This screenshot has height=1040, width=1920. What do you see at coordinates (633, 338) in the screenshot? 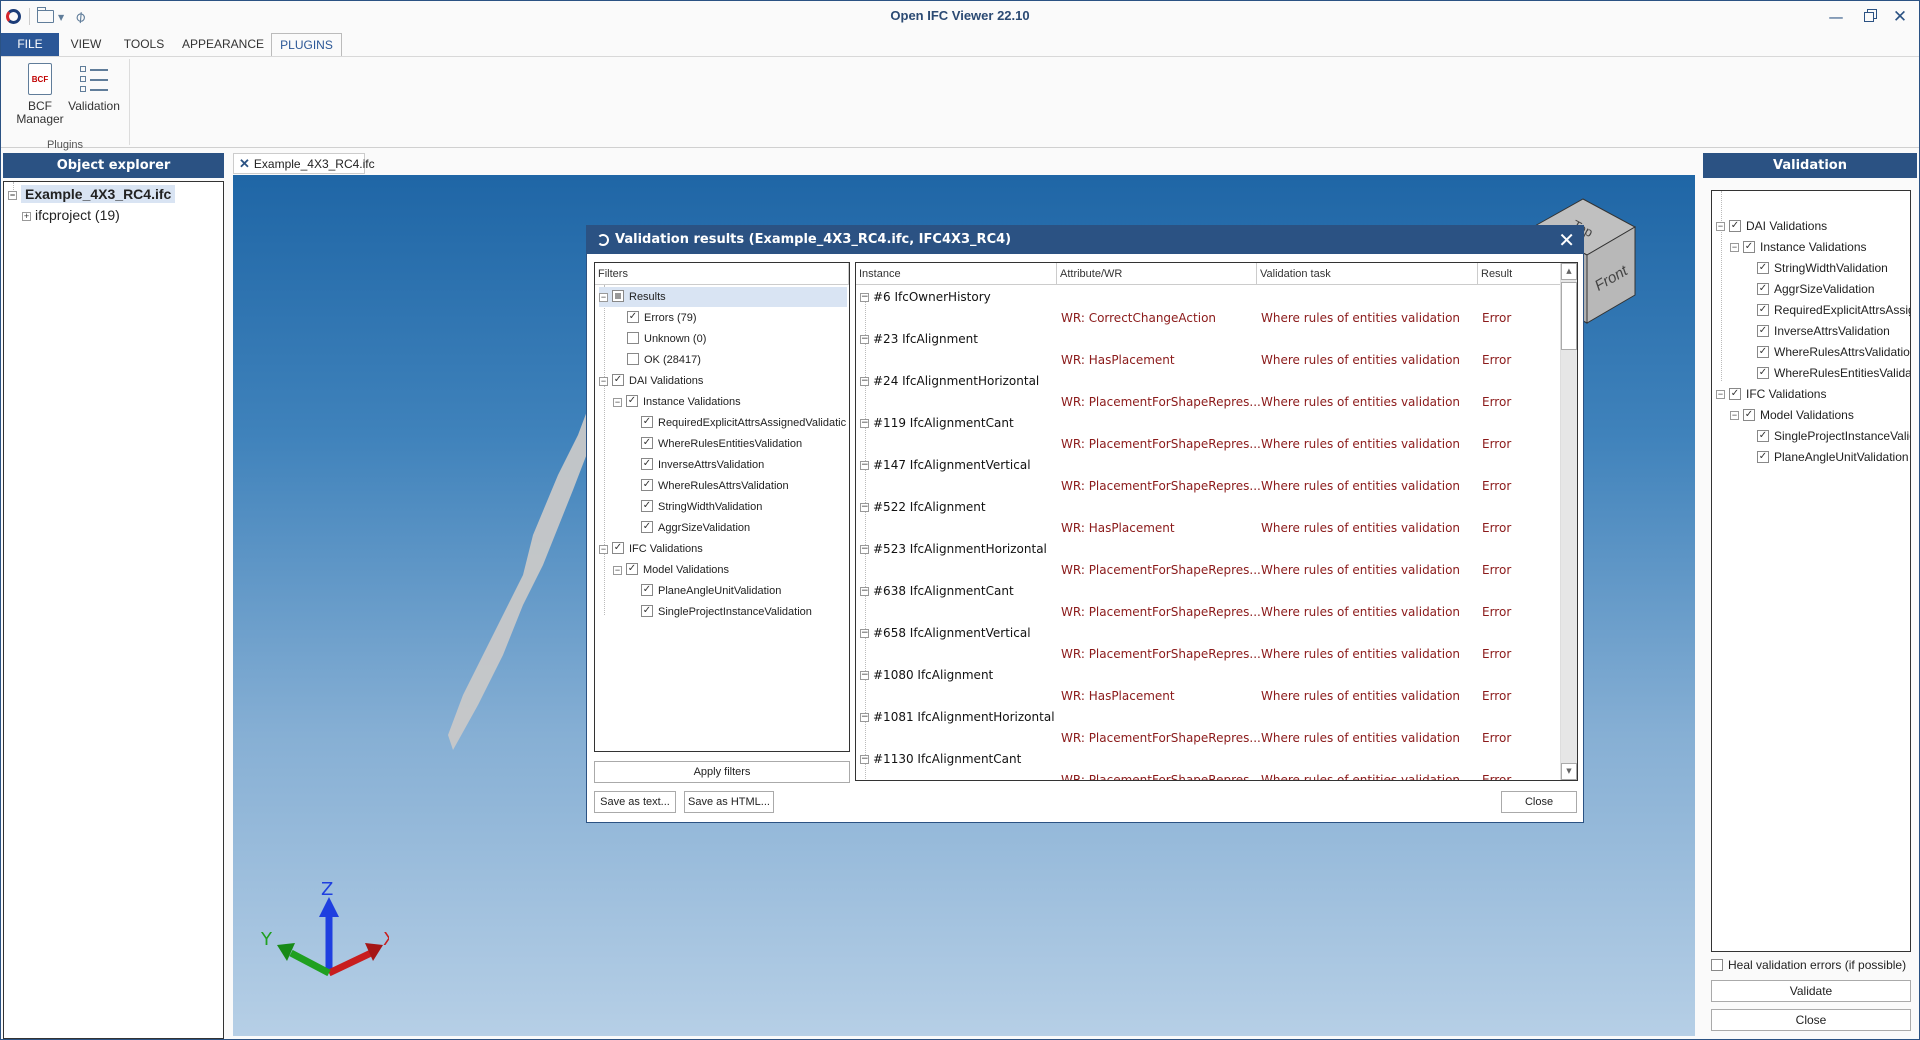
I see `checkbox-unchecked-icon` at bounding box center [633, 338].